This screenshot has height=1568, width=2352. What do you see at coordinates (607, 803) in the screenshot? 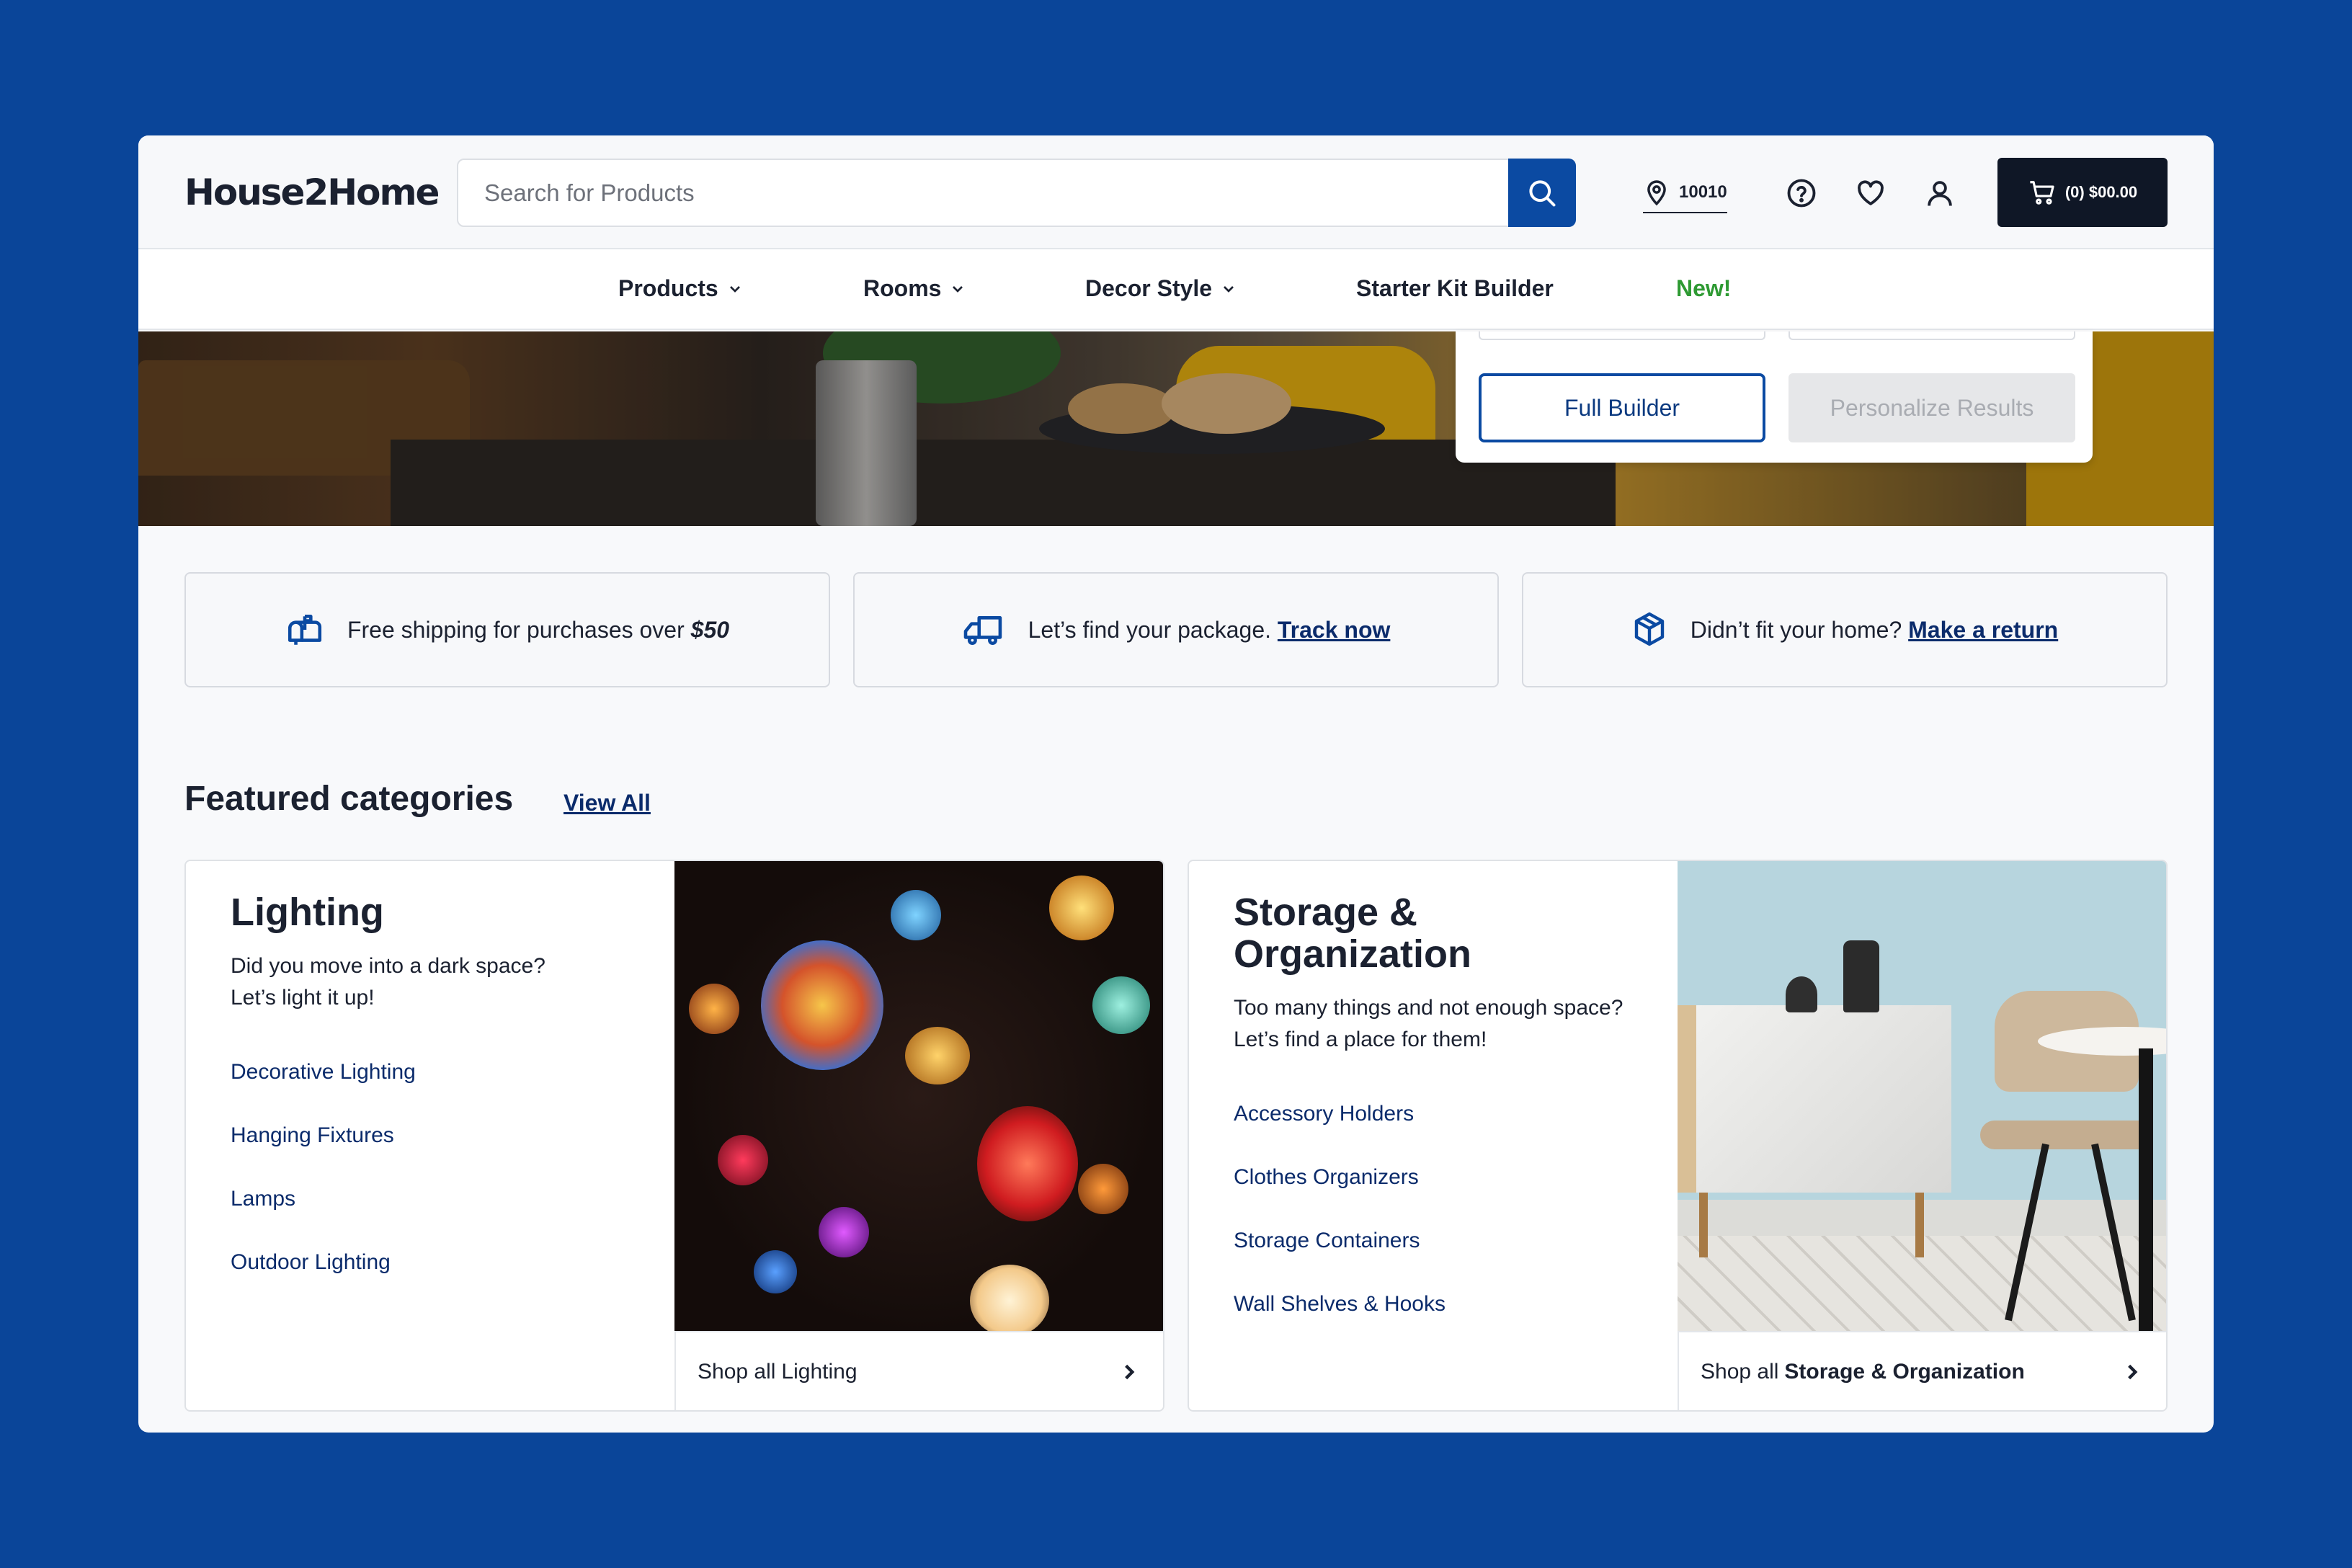
I see `view-all-link: View All` at bounding box center [607, 803].